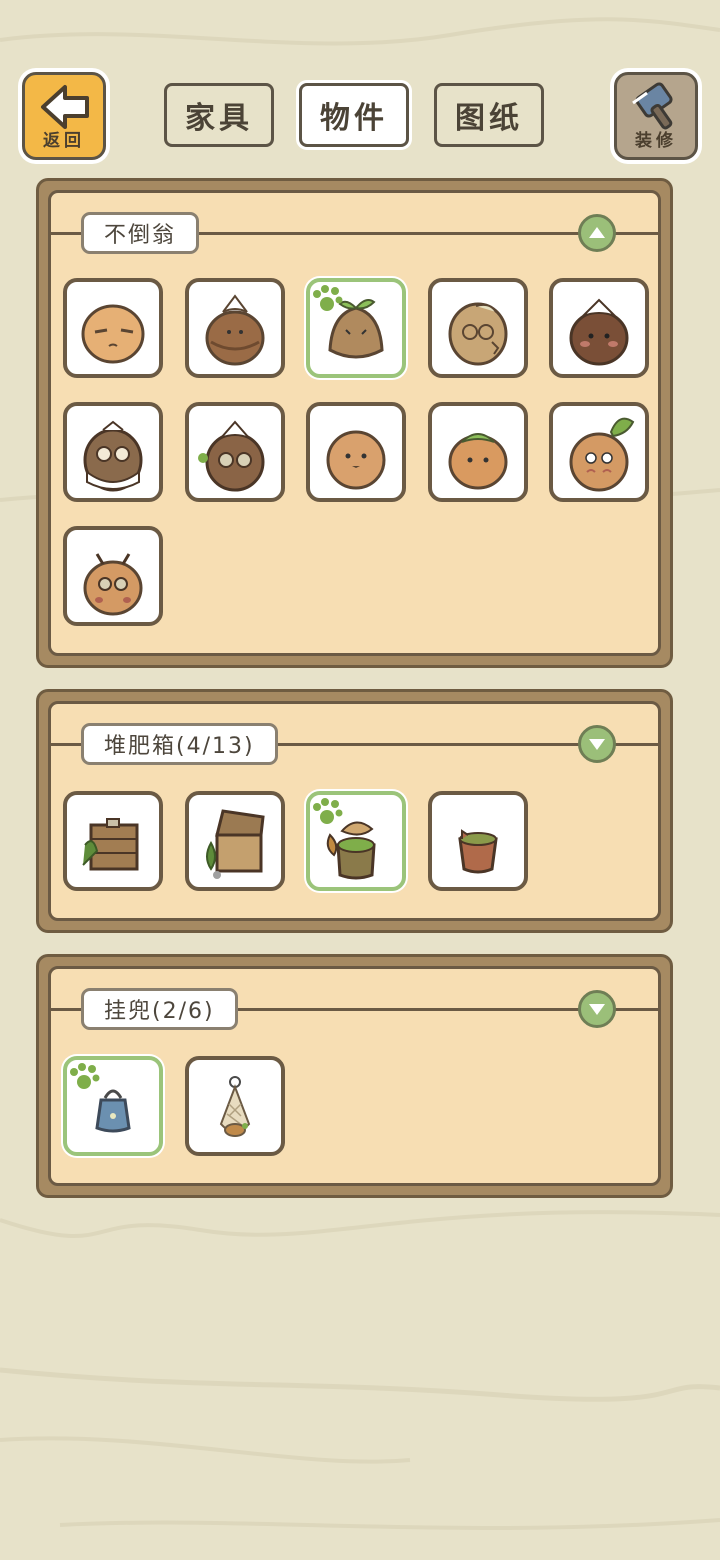  What do you see at coordinates (489, 115) in the screenshot?
I see `tab-blueprint: 图纸` at bounding box center [489, 115].